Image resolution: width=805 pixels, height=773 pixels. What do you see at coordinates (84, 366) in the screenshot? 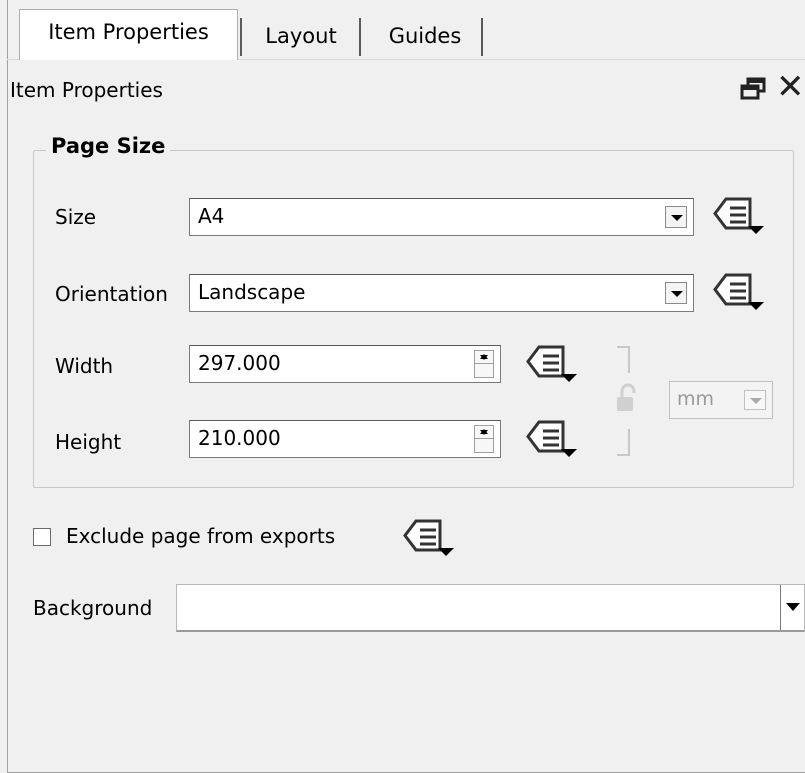
I see `width-label: Width` at bounding box center [84, 366].